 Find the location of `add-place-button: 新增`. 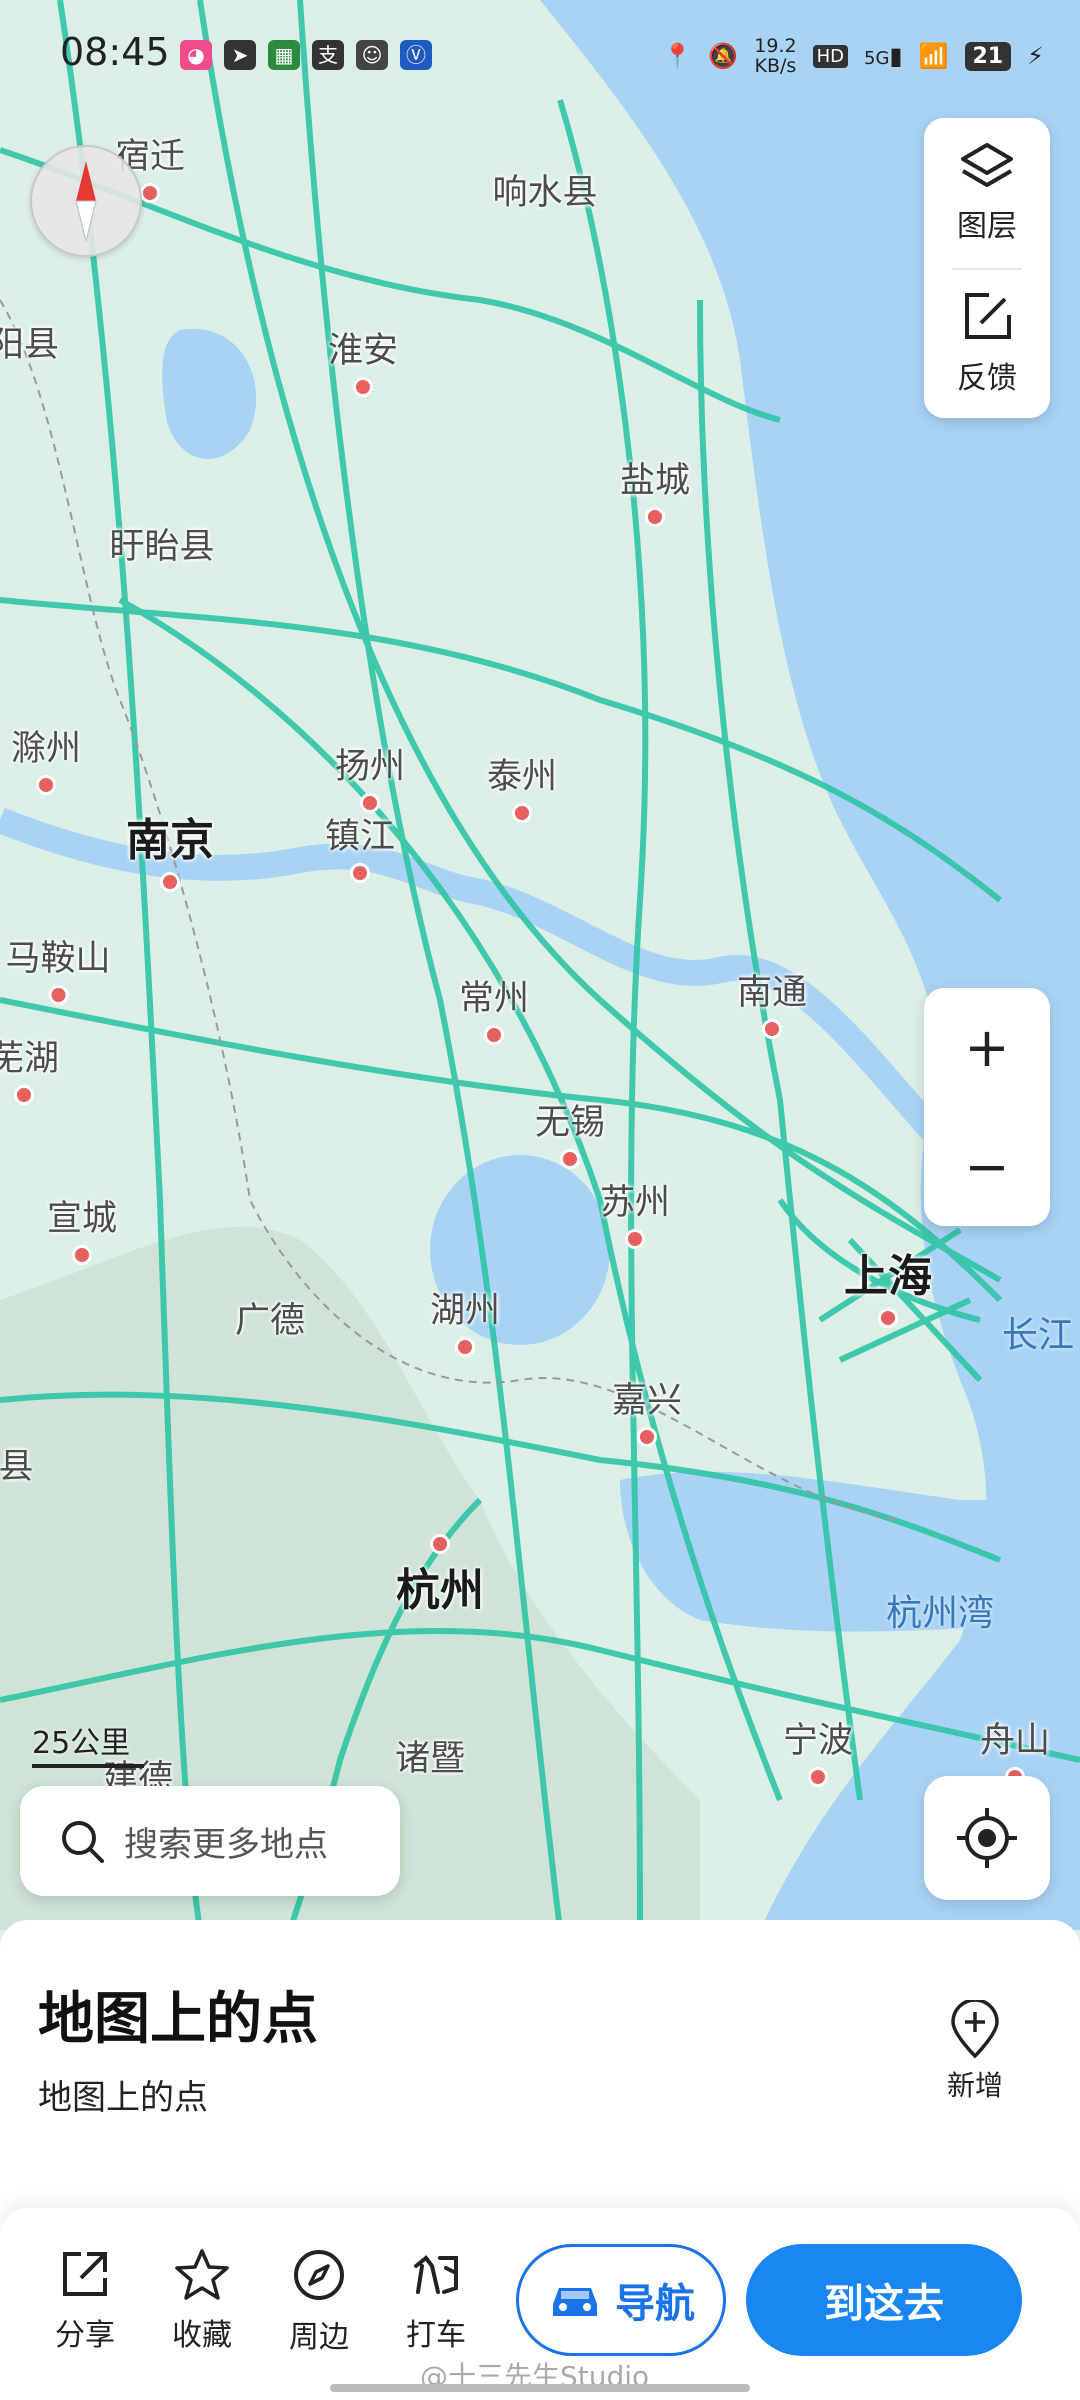

add-place-button: 新增 is located at coordinates (975, 2052).